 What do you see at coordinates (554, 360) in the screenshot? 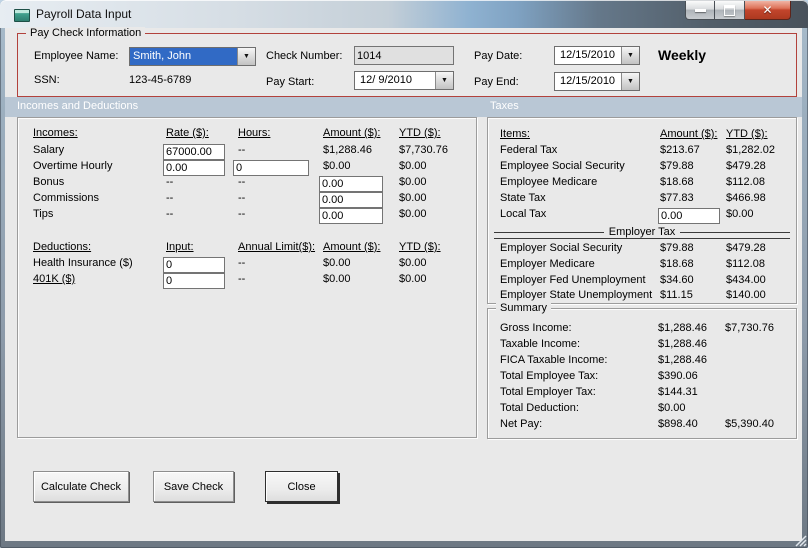
I see `summary-label: FICA Taxable Income:` at bounding box center [554, 360].